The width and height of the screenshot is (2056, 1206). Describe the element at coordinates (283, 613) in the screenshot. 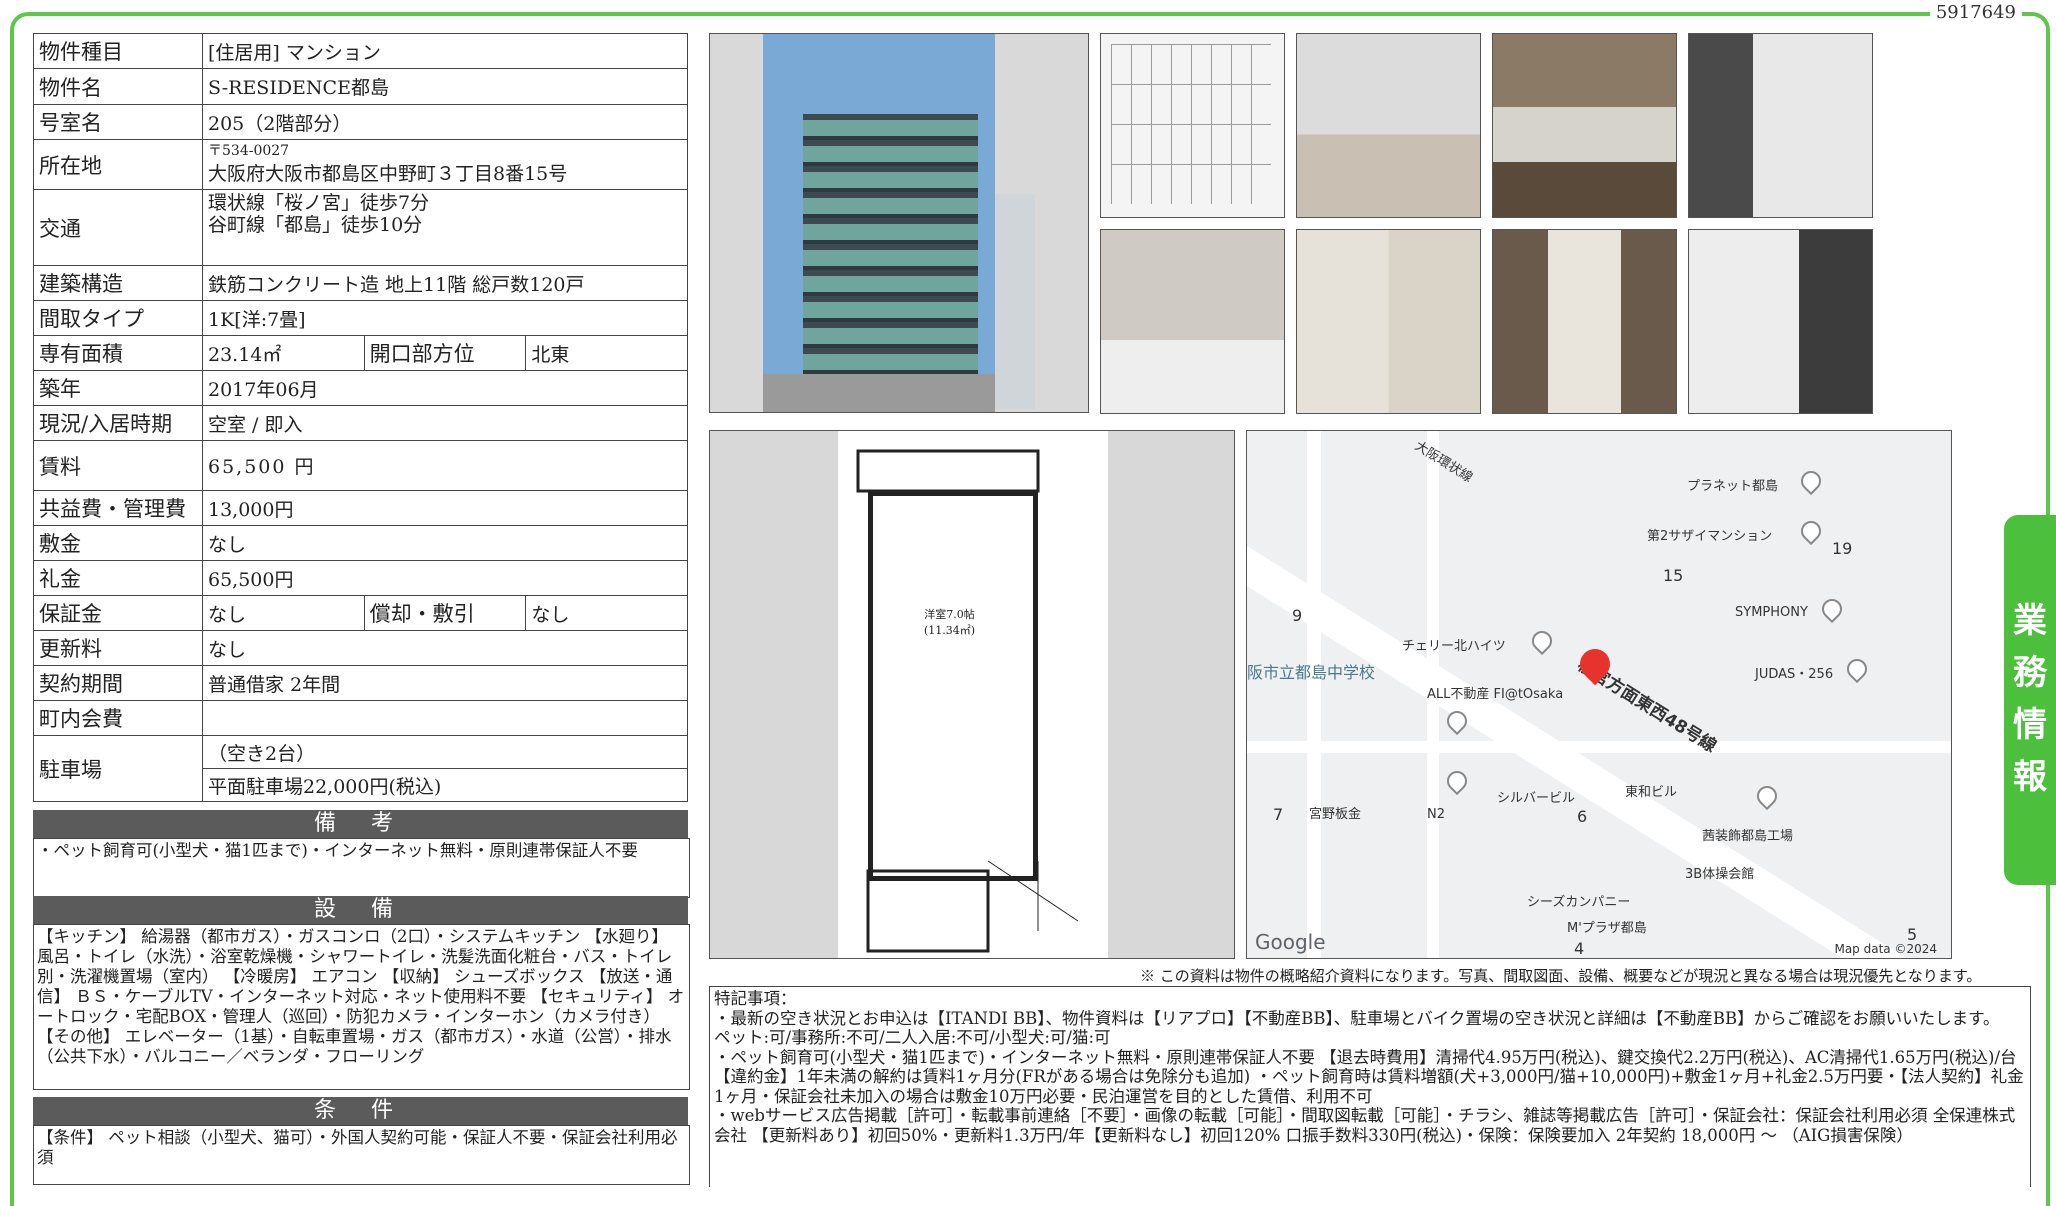

I see `guarantee-value: なし` at that location.